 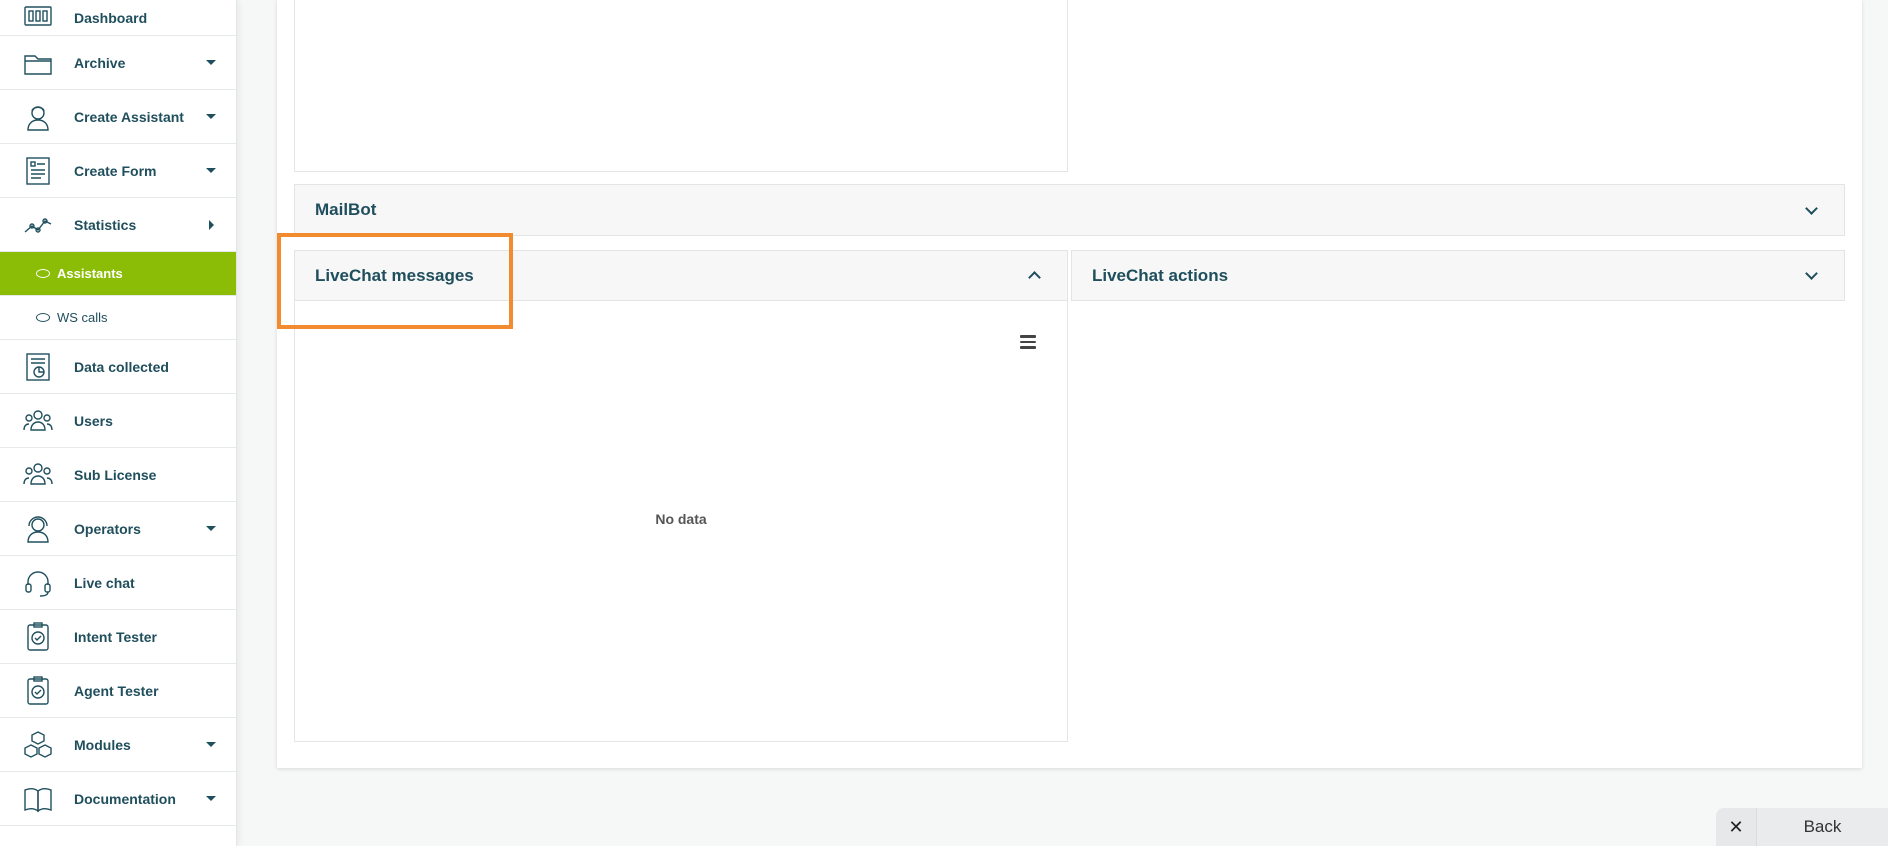 I want to click on sidebar-item-users: Users, so click(x=118, y=421).